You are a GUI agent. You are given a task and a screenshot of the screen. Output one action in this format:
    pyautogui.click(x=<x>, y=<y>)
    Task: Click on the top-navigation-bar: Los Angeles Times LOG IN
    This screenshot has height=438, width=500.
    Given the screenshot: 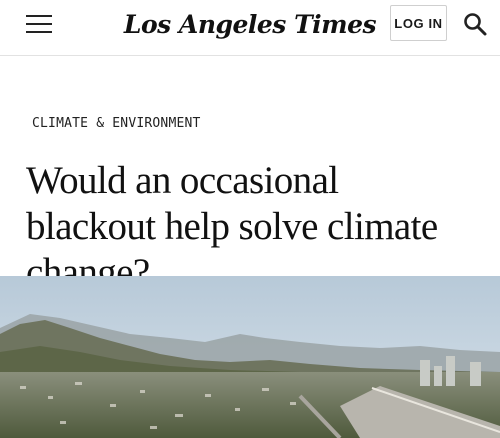 What is the action you would take?
    pyautogui.click(x=250, y=28)
    